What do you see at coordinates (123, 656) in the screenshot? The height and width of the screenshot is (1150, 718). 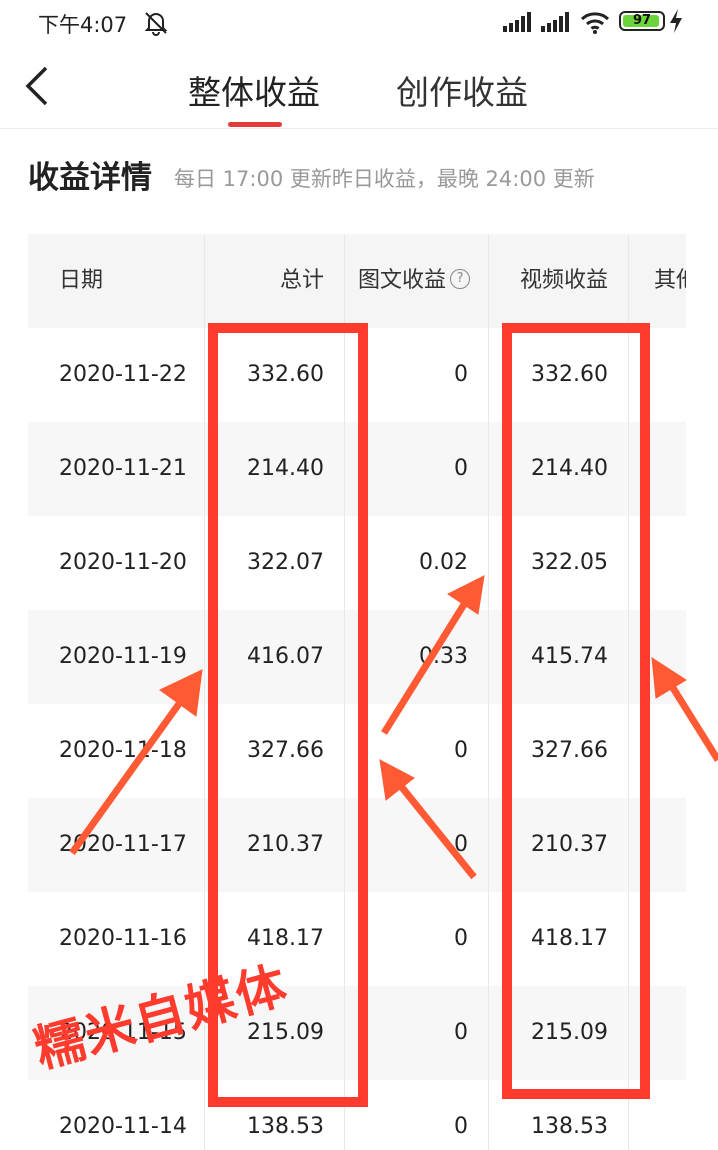 I see `cell-date: 2020-11-19` at bounding box center [123, 656].